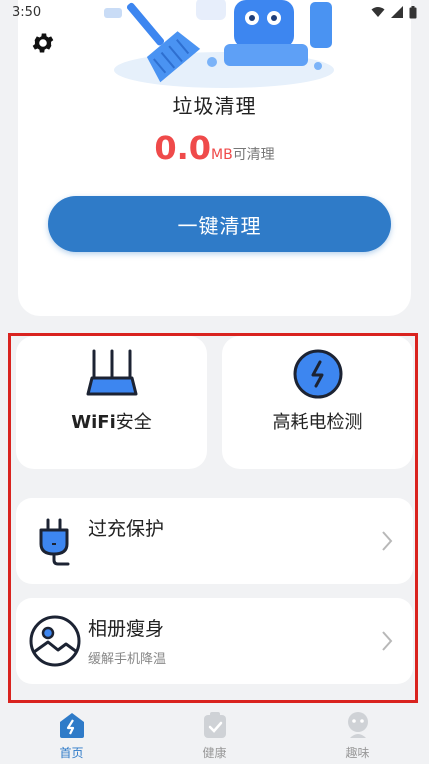 The height and width of the screenshot is (764, 429). What do you see at coordinates (214, 541) in the screenshot?
I see `overcharge-protection-row: 过充保护` at bounding box center [214, 541].